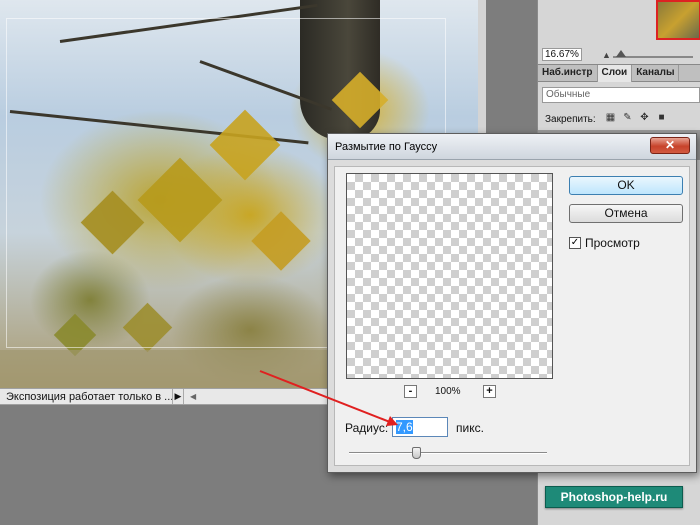 The height and width of the screenshot is (525, 700). What do you see at coordinates (386, 147) in the screenshot?
I see `dialog-title: Размытие по Гауссу` at bounding box center [386, 147].